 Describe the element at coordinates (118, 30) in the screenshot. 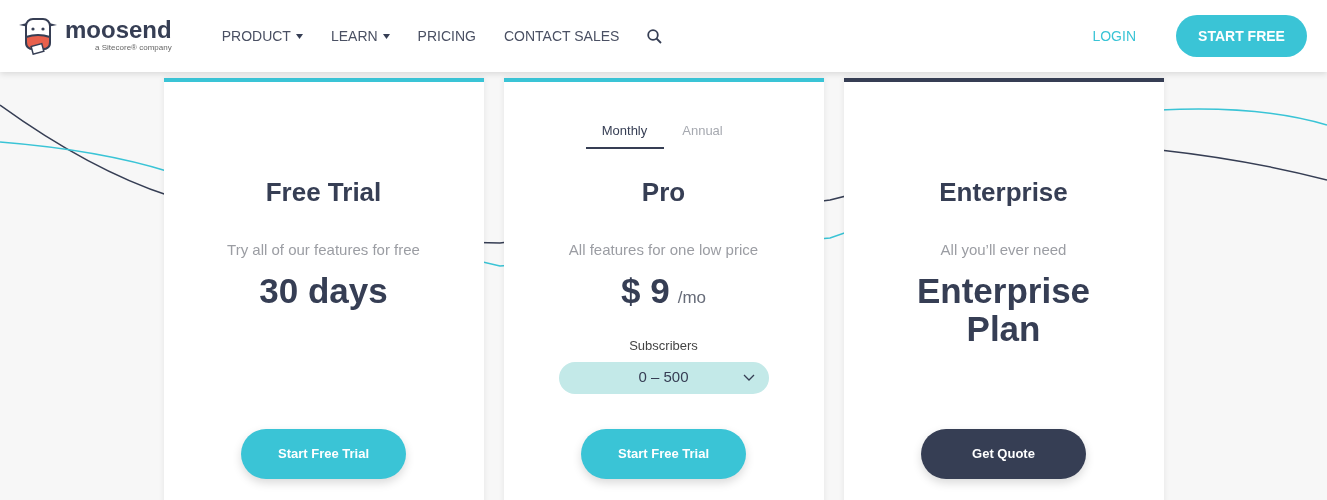

I see `brand-name: moosend` at that location.